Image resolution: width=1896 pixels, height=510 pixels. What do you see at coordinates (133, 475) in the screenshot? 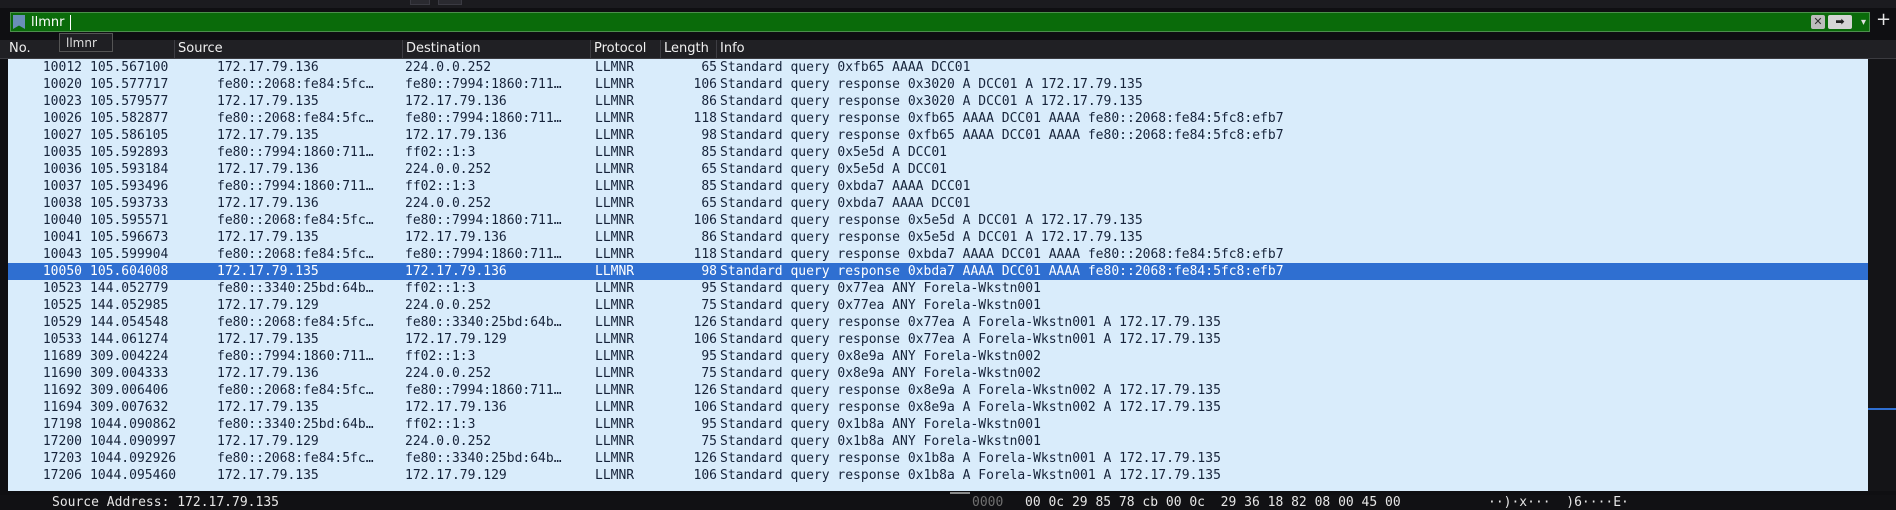
I see `packet-time: 1044.095460` at bounding box center [133, 475].